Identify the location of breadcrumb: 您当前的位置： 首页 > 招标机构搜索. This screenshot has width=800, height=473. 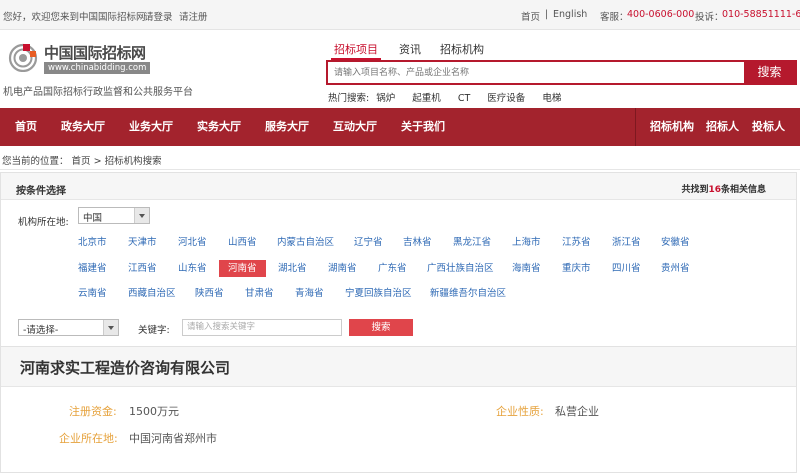
(82, 160).